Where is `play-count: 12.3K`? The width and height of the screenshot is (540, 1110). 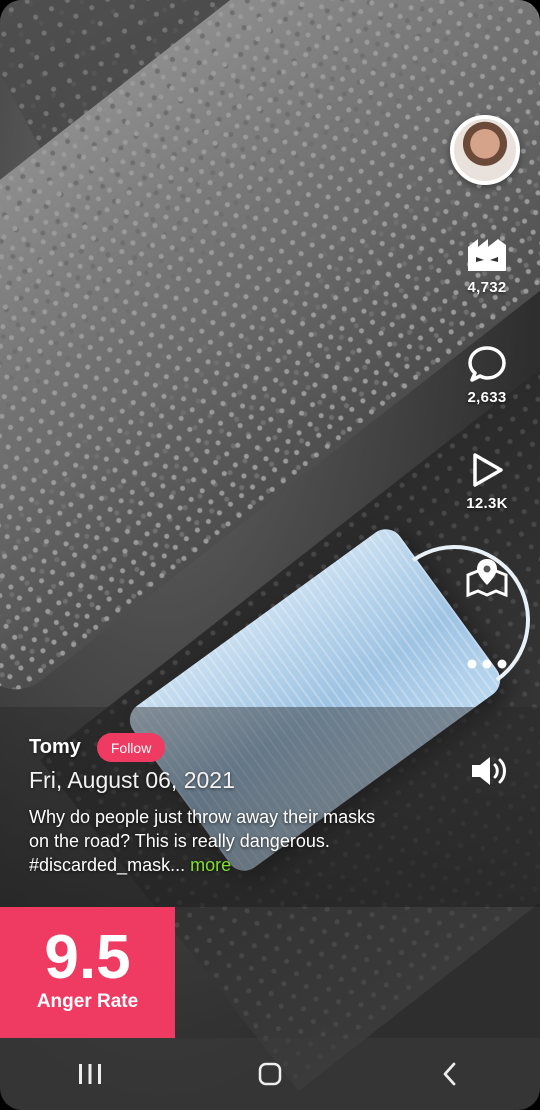
play-count: 12.3K is located at coordinates (487, 503).